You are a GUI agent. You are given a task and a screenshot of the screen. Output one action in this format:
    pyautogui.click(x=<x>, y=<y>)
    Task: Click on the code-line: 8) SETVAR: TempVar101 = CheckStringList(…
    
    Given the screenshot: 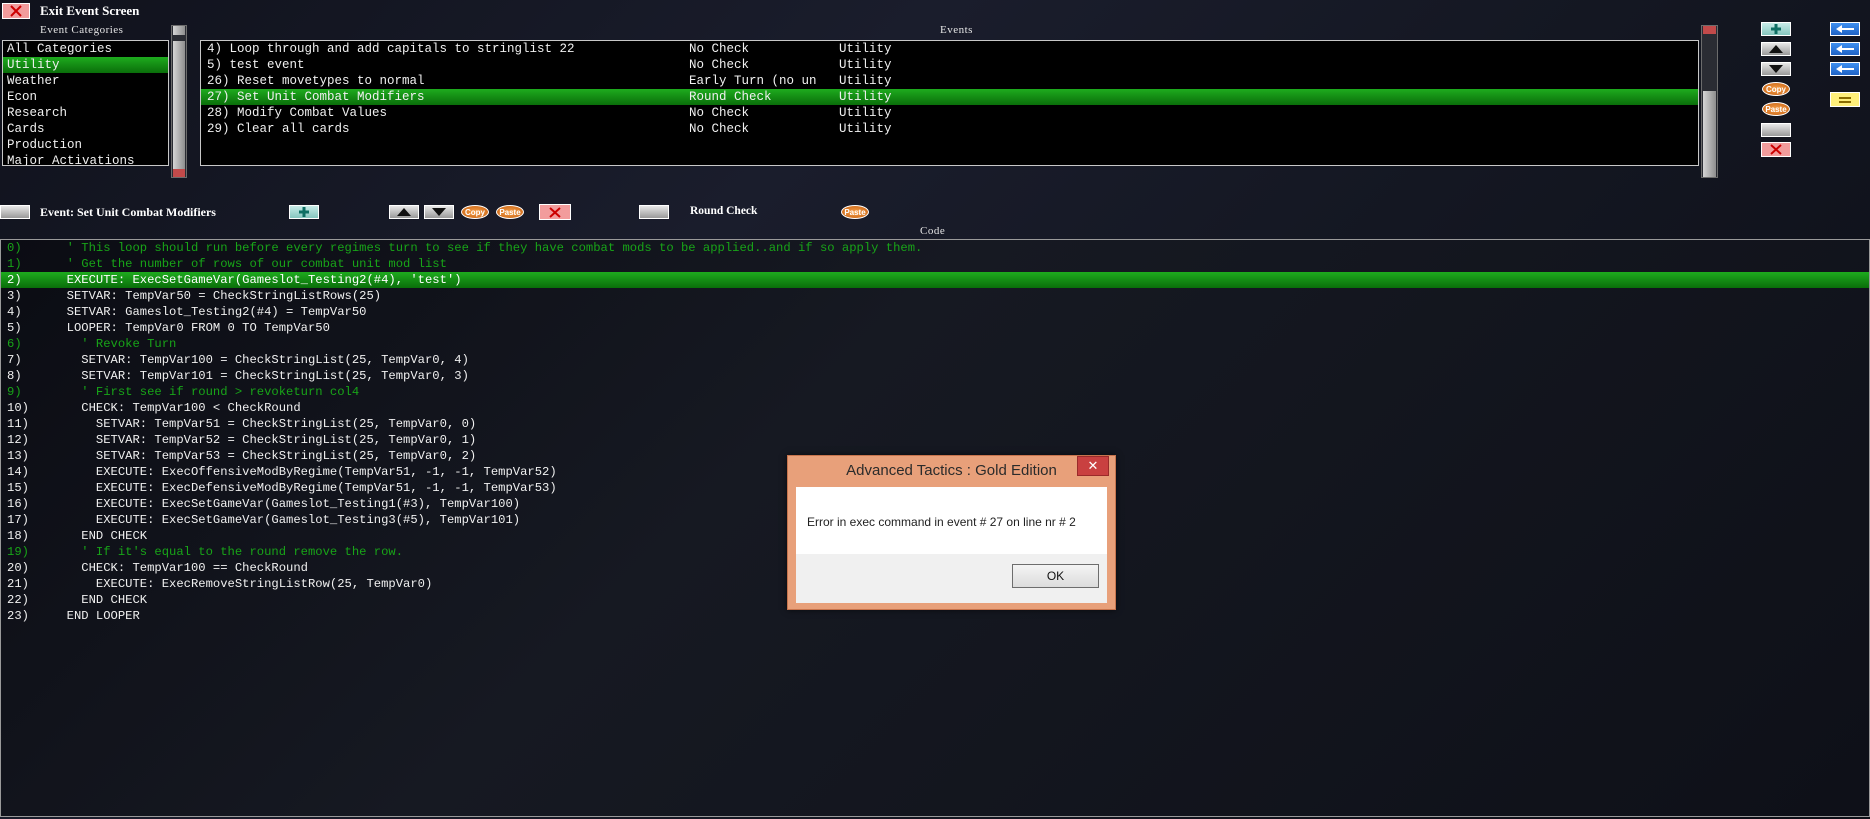 What is the action you would take?
    pyautogui.click(x=935, y=376)
    